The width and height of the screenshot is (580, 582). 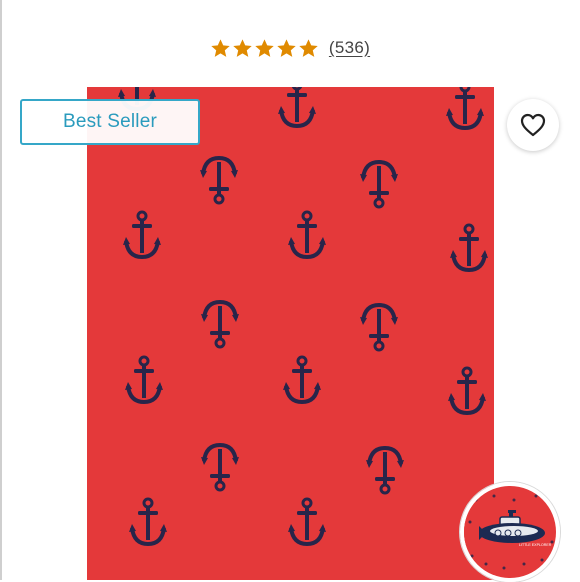 I want to click on best-seller-badge: Best Seller, so click(x=110, y=122).